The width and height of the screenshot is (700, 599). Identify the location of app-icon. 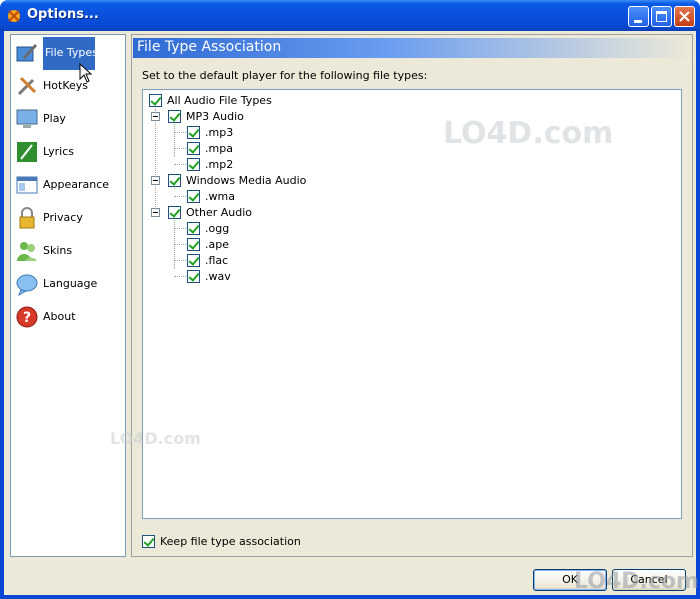
(14, 16).